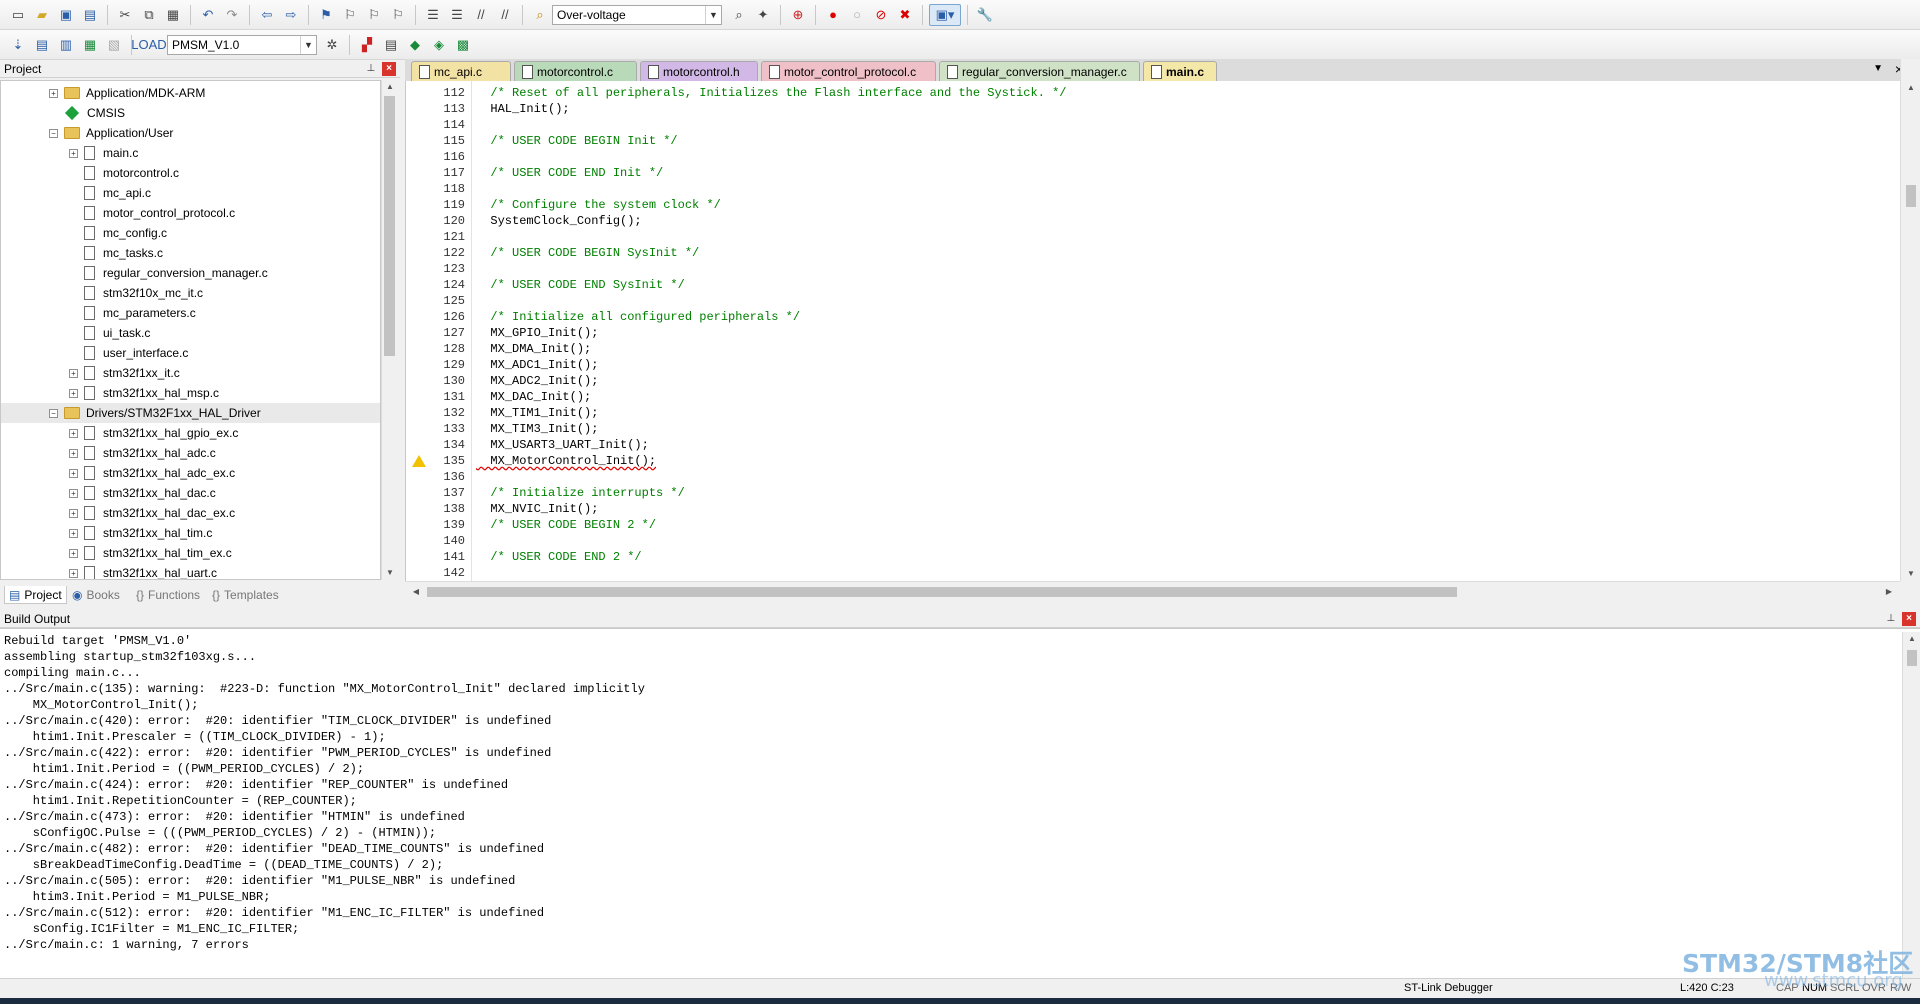 This screenshot has width=1920, height=1004. What do you see at coordinates (190, 153) in the screenshot?
I see `tree-item: + main.c` at bounding box center [190, 153].